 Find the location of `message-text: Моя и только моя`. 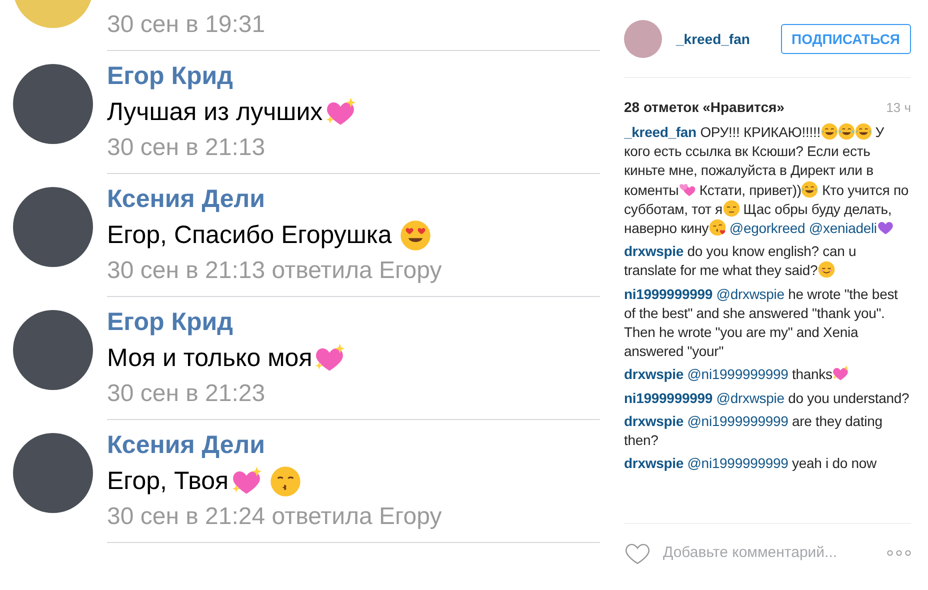

message-text: Моя и только моя is located at coordinates (209, 358).